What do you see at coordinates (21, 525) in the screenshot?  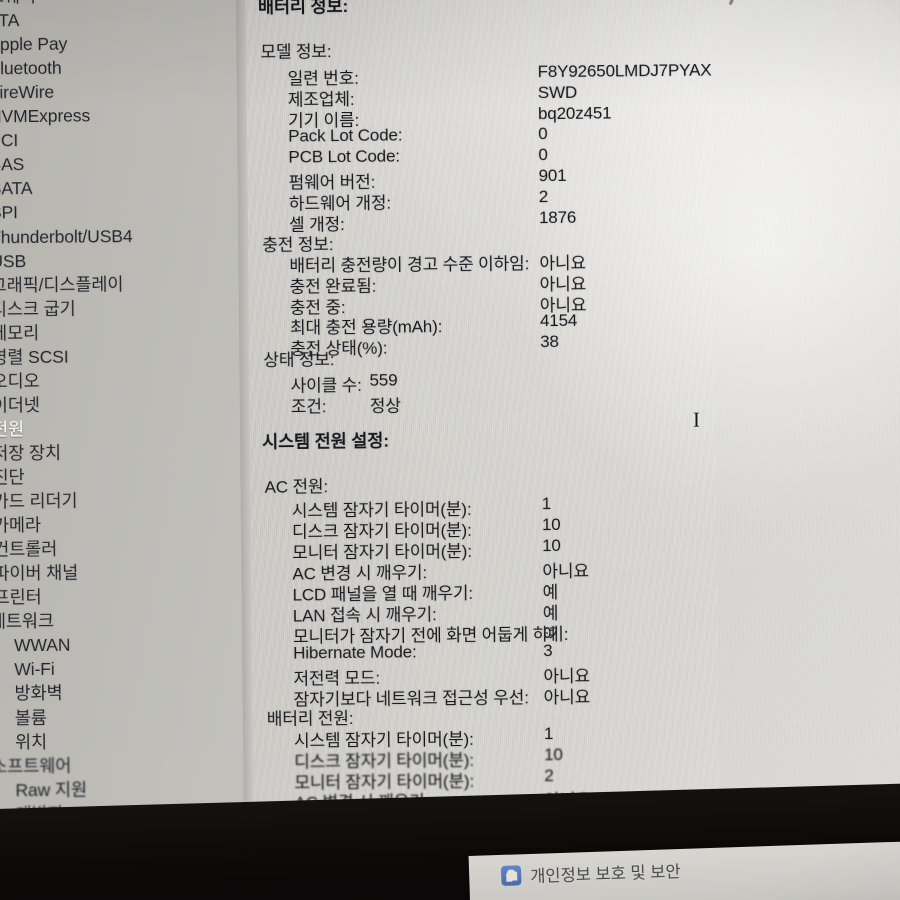 I see `sidebar-item-label: 카메라` at bounding box center [21, 525].